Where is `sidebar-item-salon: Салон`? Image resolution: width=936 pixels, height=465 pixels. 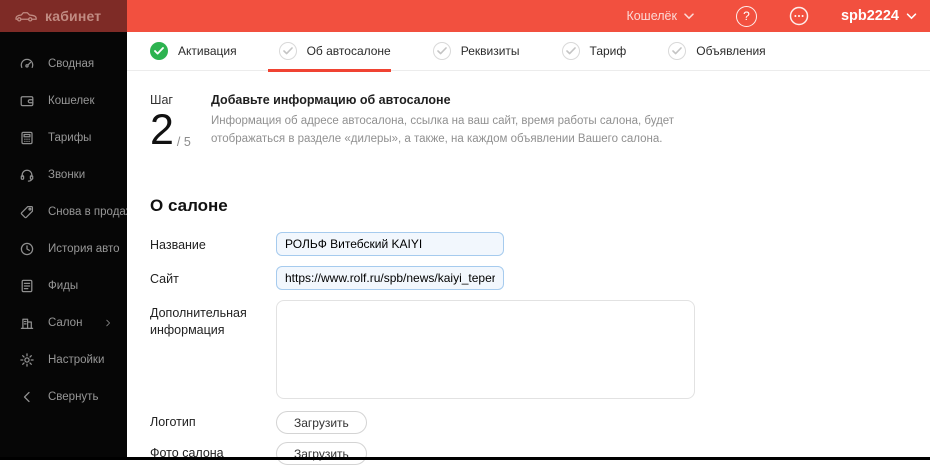 sidebar-item-salon: Салон is located at coordinates (63, 322).